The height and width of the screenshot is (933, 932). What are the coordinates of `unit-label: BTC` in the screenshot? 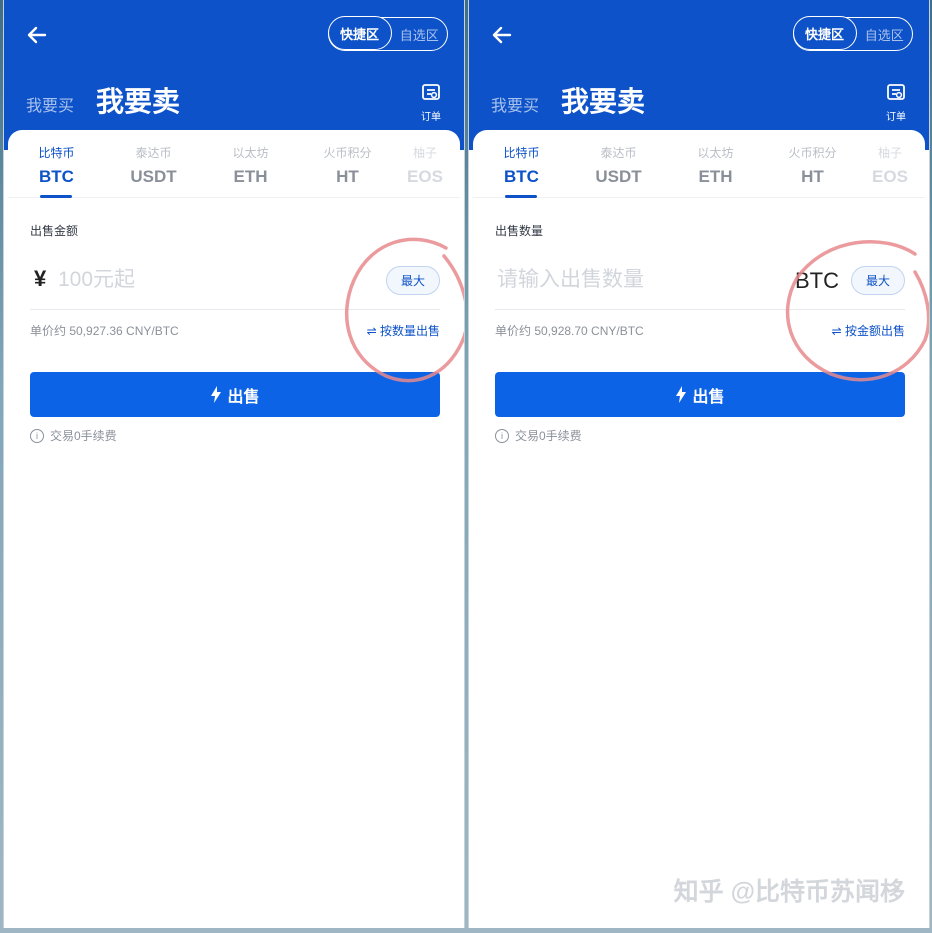 It's located at (817, 280).